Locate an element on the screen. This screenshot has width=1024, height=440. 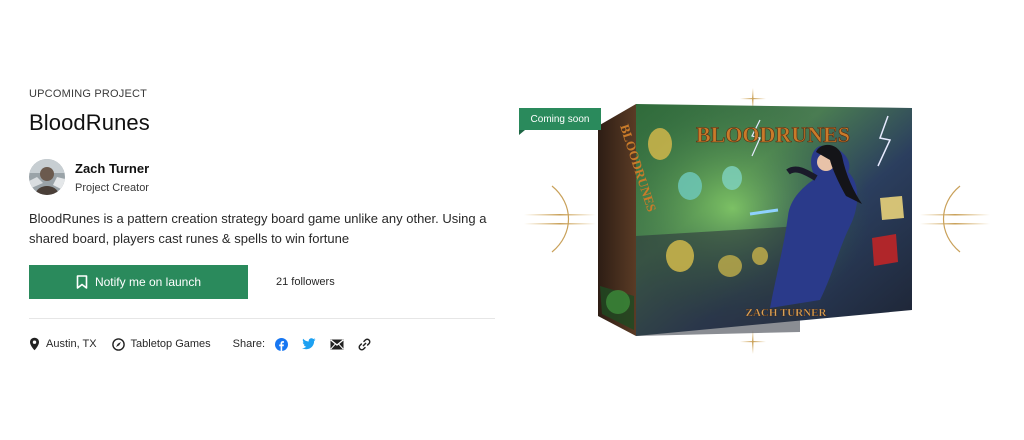
bookmark-icon is located at coordinates (82, 282).